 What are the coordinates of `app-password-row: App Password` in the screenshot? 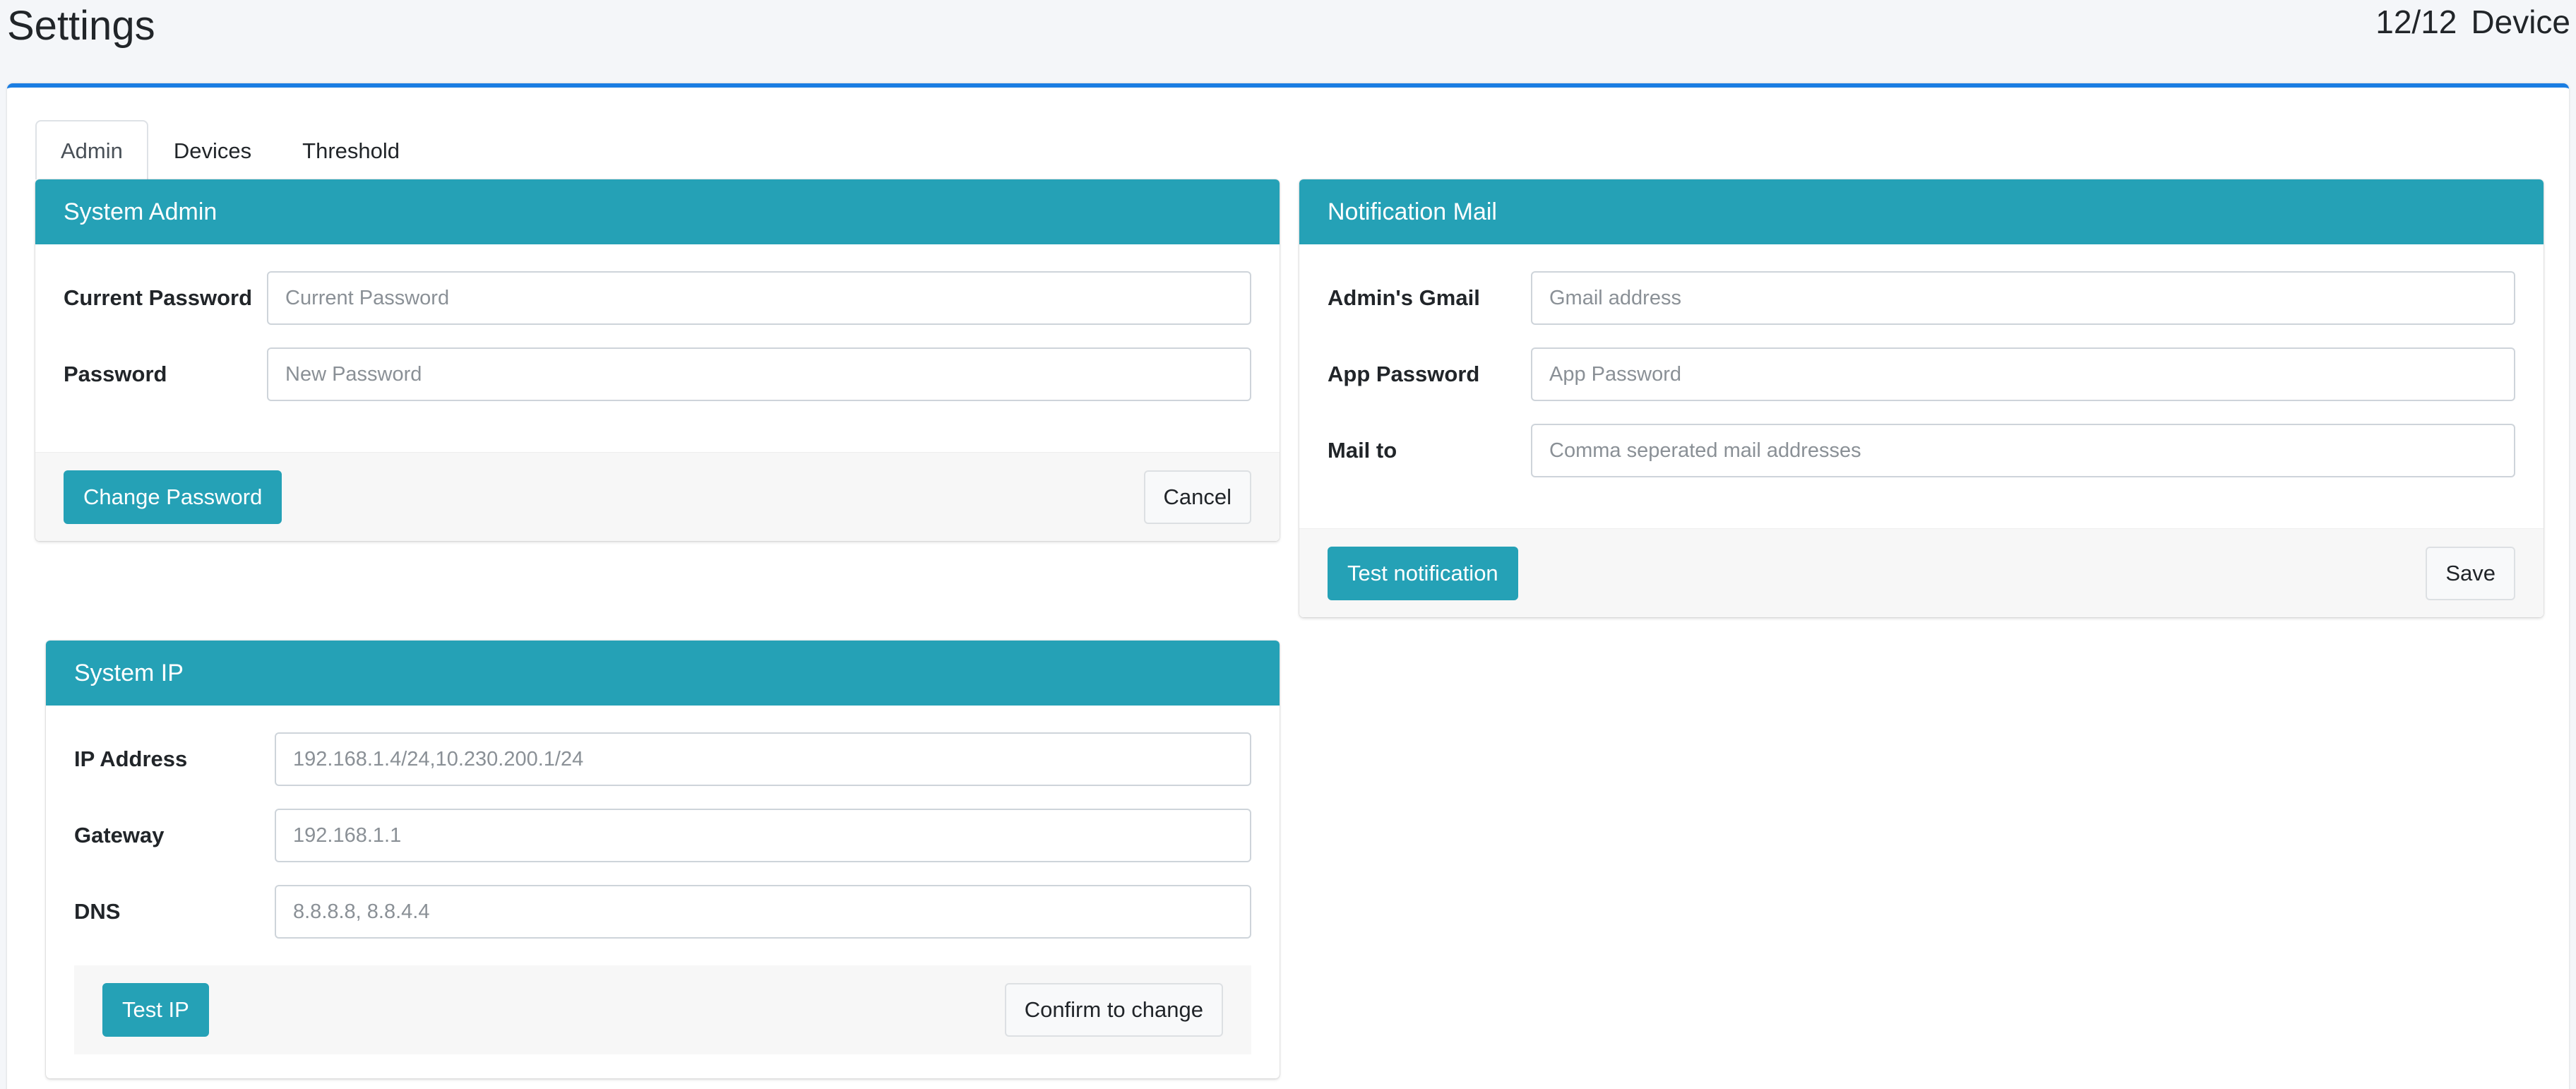 It's located at (1921, 374).